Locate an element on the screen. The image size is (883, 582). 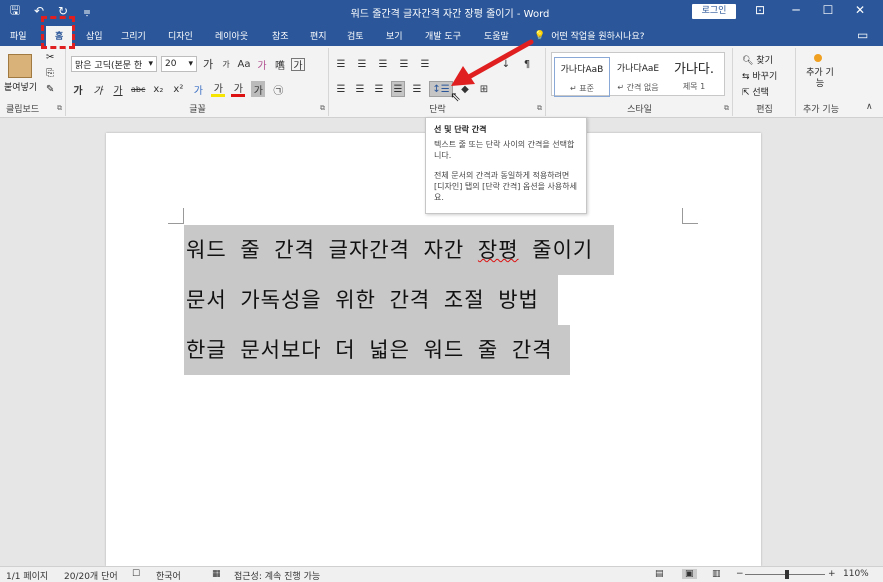
save-icon: 🖫 is located at coordinates (15, 11).